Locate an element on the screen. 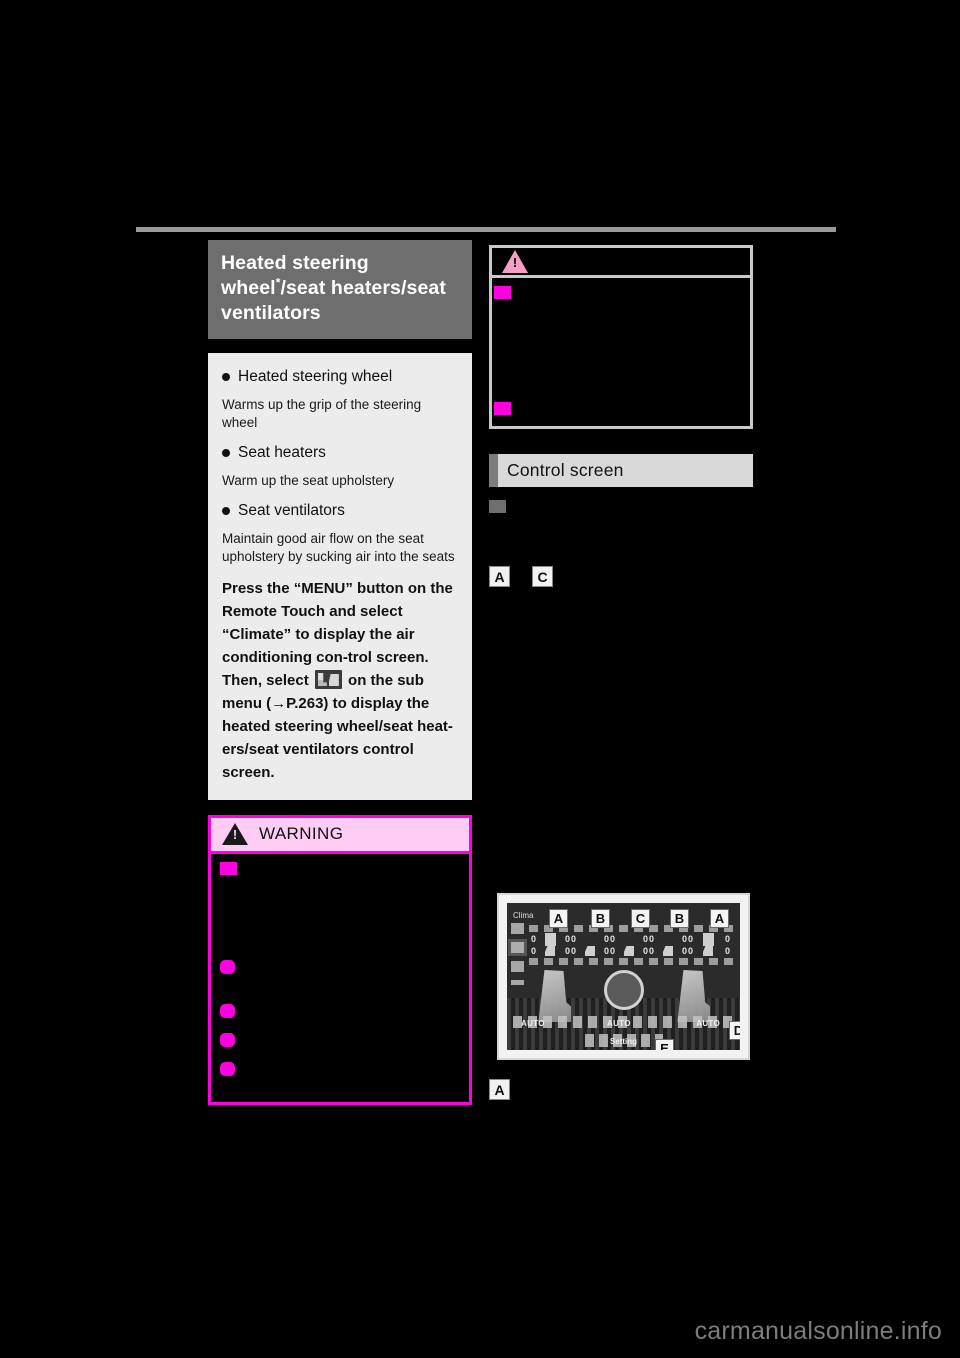 This screenshot has height=1358, width=960. sidebar-more-icon is located at coordinates (517, 982).